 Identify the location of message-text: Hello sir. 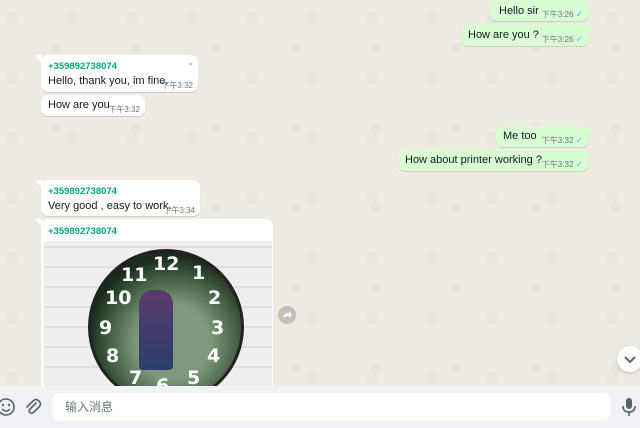
(519, 11).